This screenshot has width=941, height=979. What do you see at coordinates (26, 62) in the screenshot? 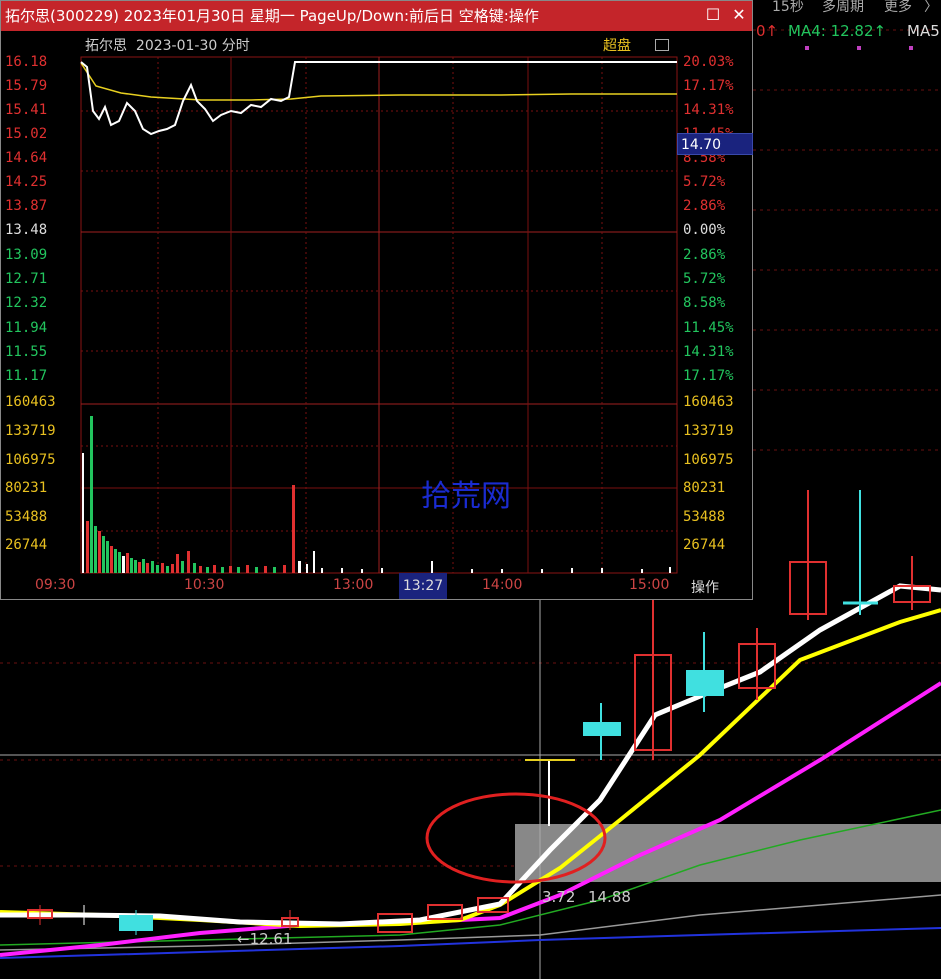
I see `price-tick: 16.18` at bounding box center [26, 62].